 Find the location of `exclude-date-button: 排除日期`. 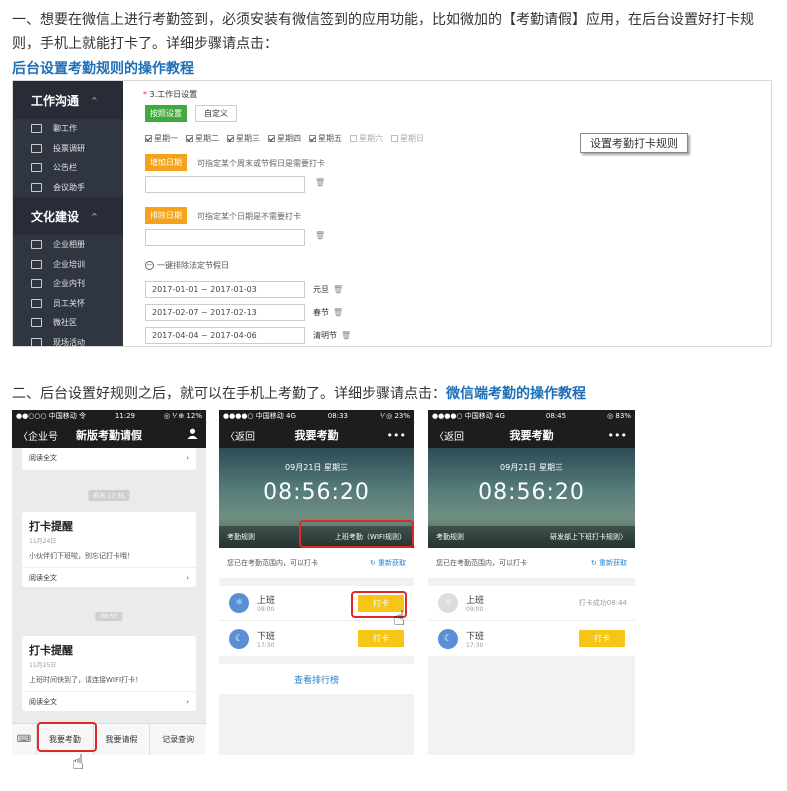

exclude-date-button: 排除日期 is located at coordinates (166, 215).